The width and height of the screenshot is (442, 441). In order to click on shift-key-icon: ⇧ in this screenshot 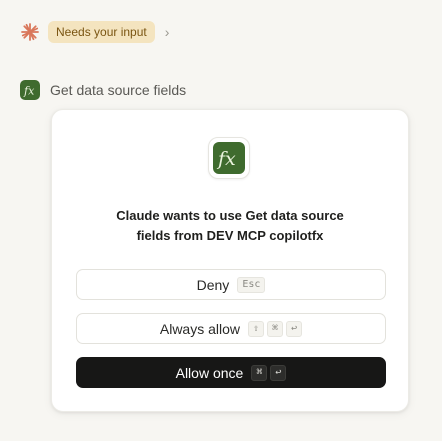, I will do `click(256, 328)`.